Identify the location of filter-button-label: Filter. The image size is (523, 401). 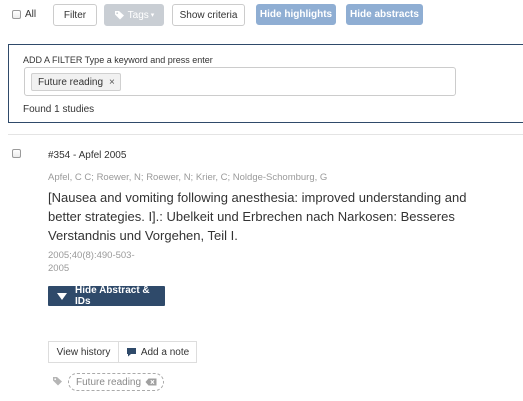
(75, 15).